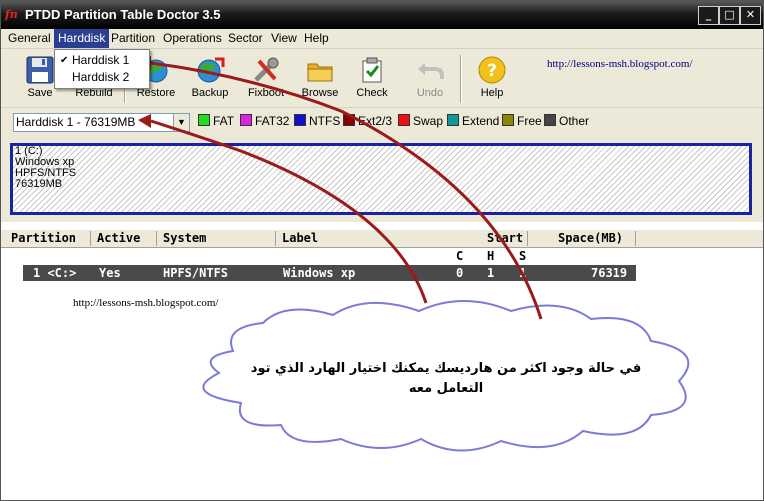 This screenshot has width=764, height=501. I want to click on harddisk-1-item: ✔ Harddisk 1, so click(102, 60).